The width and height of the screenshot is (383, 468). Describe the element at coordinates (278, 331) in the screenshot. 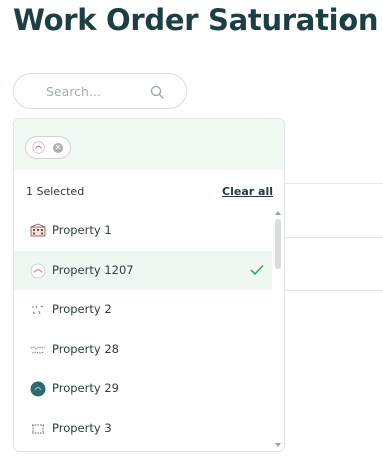

I see `dropdown-scrollbar` at that location.